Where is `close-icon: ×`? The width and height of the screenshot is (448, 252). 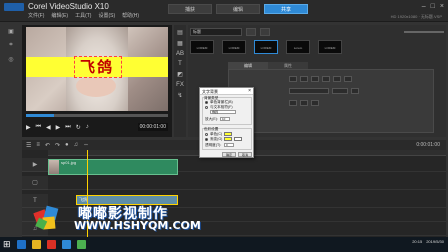 close-icon: × is located at coordinates (442, 6).